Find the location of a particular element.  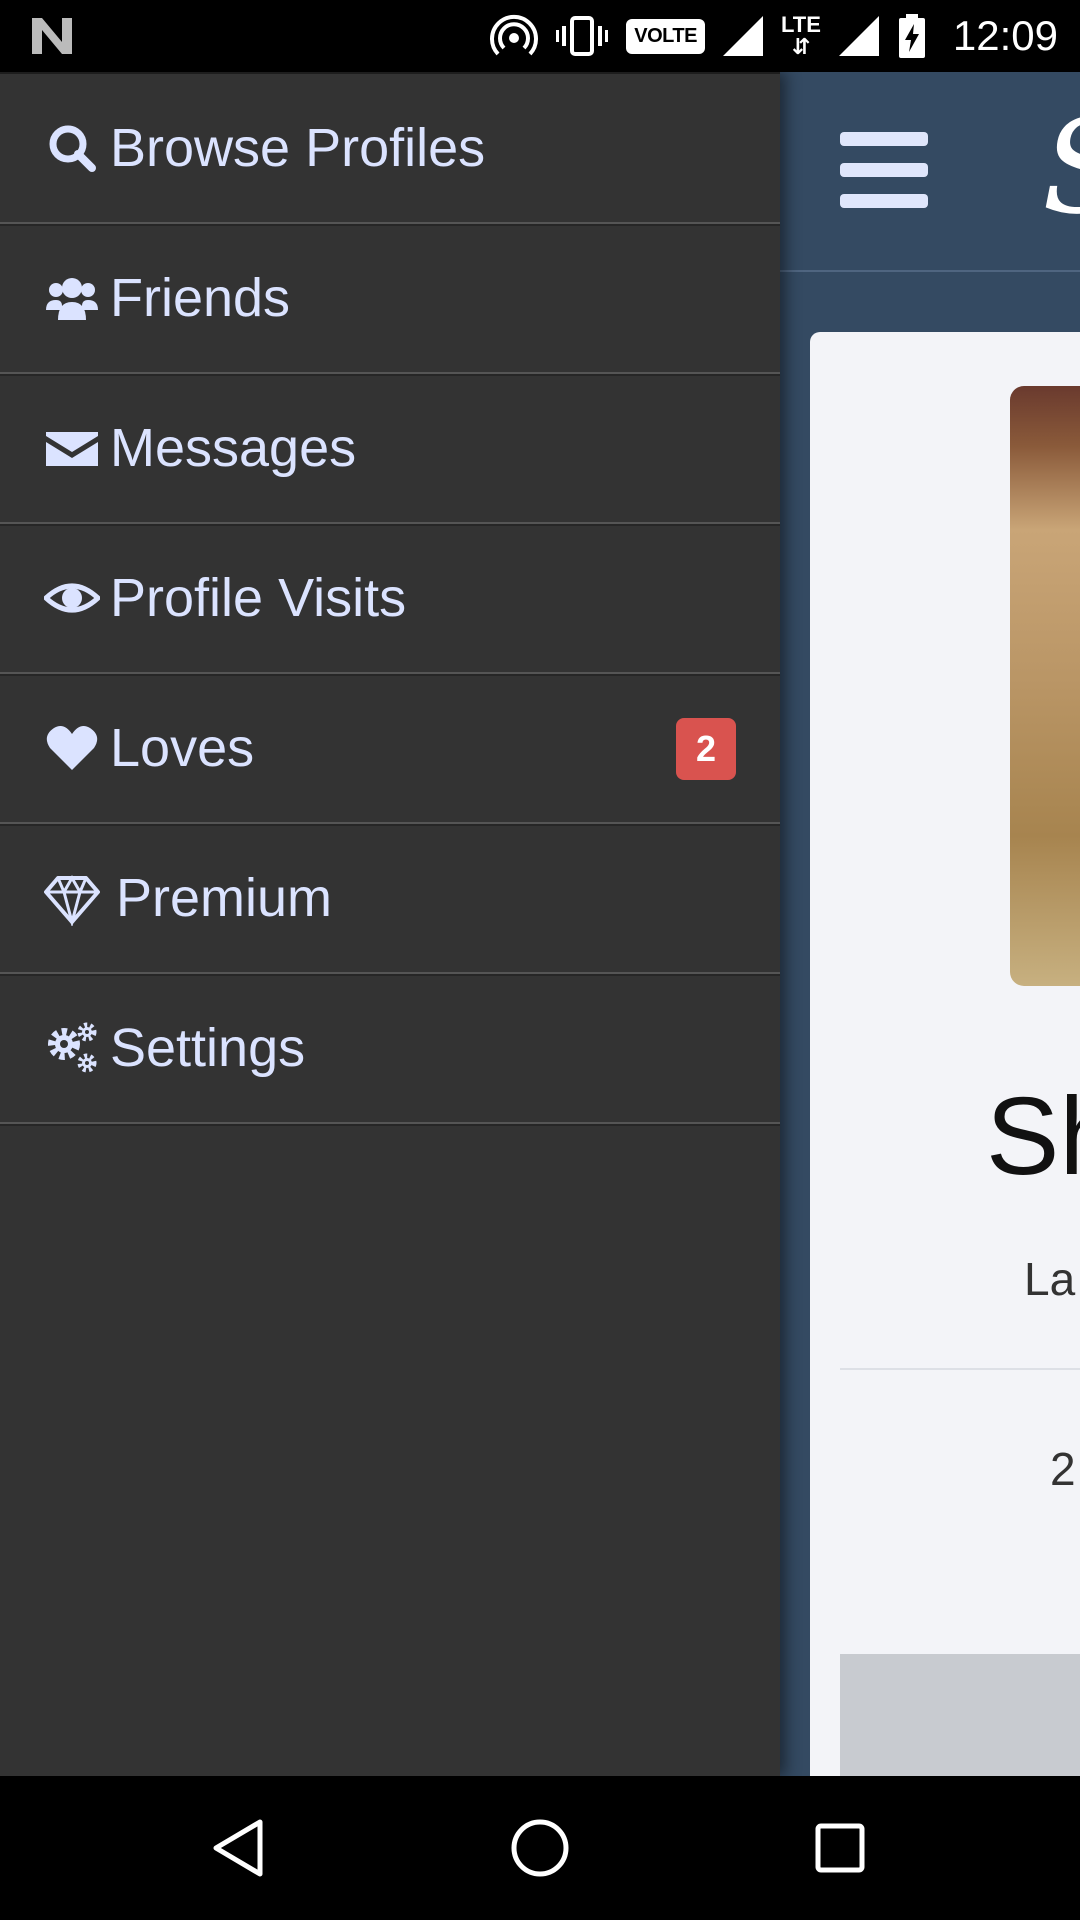

drawer-item-profile-visits: Profile Visits is located at coordinates (390, 599).